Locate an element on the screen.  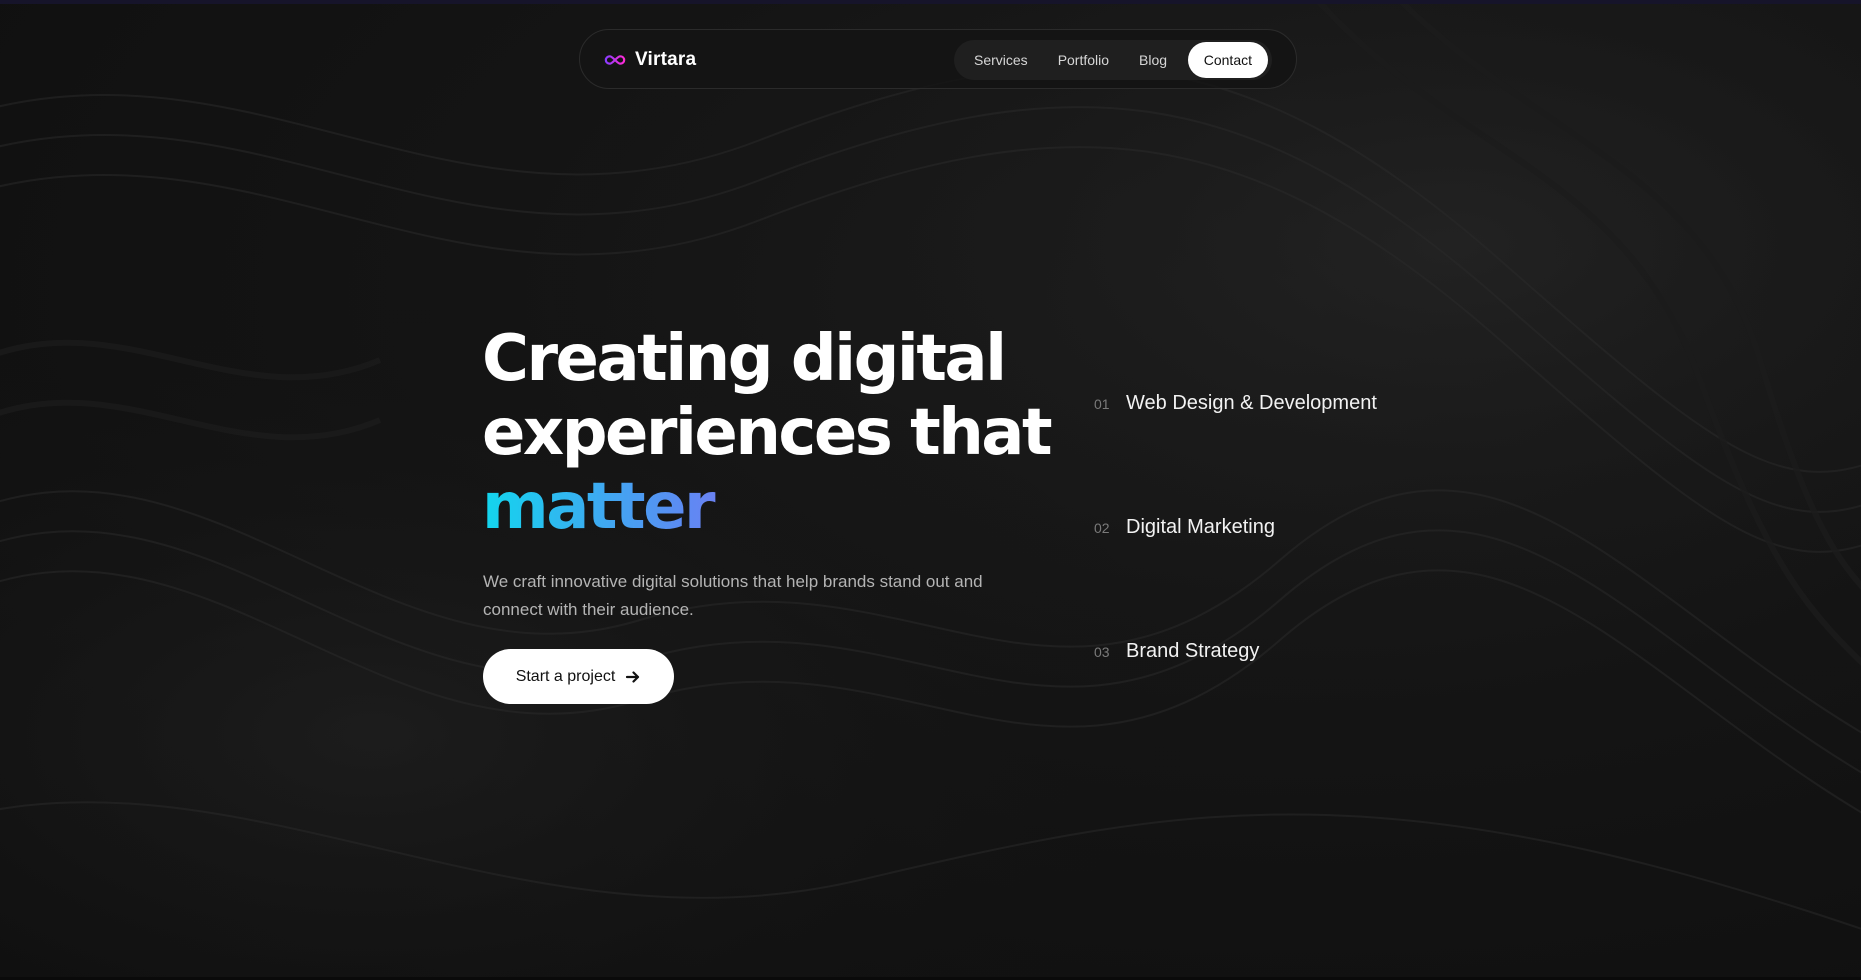
service-number: 02 is located at coordinates (1102, 528).